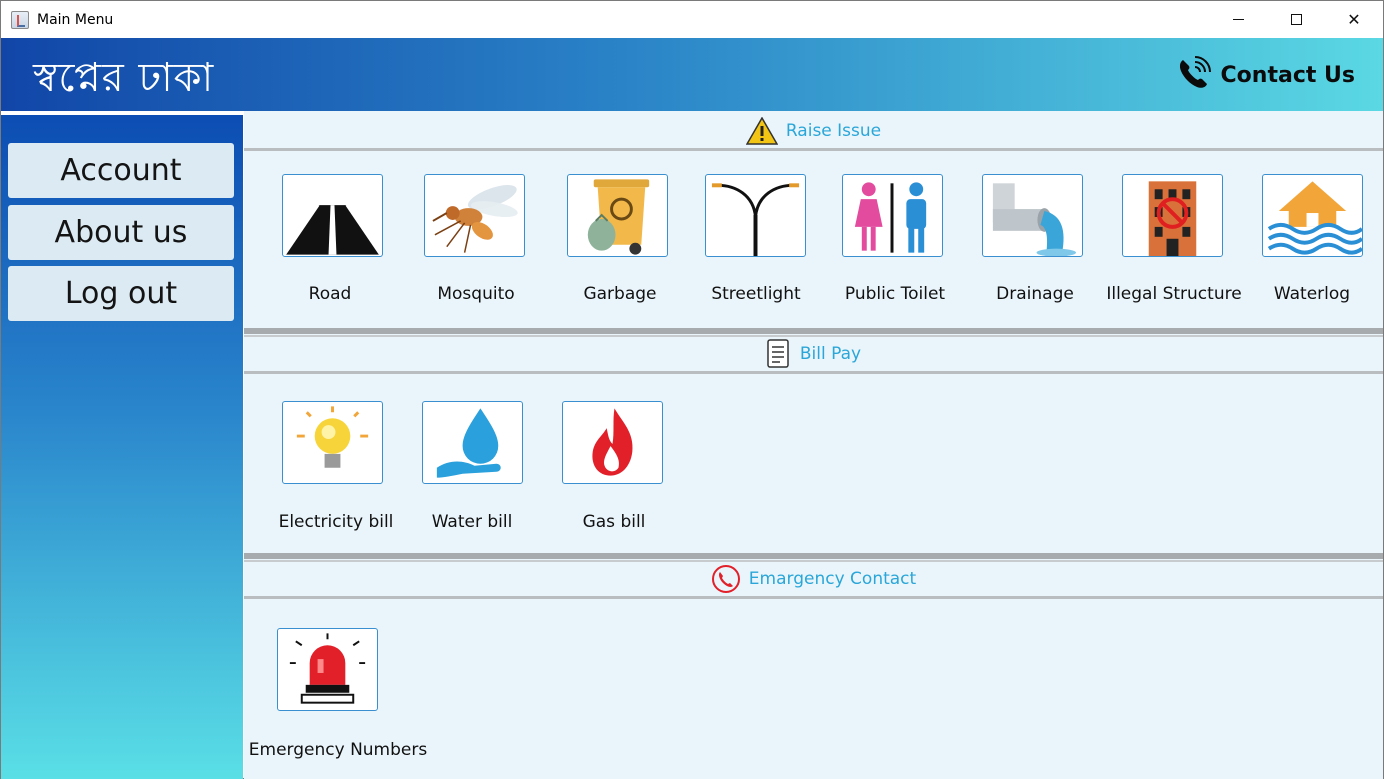 This screenshot has height=779, width=1384. What do you see at coordinates (472, 522) in the screenshot?
I see `water-bill-label: Water bill` at bounding box center [472, 522].